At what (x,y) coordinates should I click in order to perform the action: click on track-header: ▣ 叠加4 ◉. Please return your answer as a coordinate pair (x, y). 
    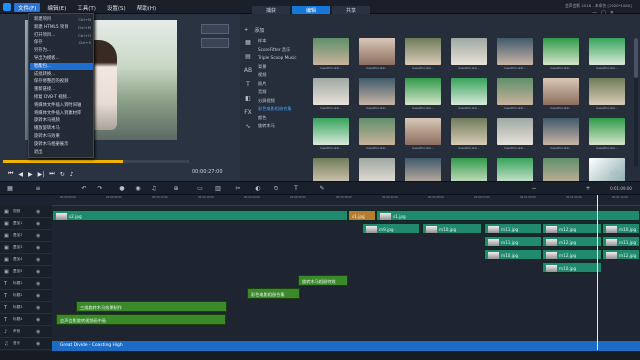
    Looking at the image, I should click on (26, 260).